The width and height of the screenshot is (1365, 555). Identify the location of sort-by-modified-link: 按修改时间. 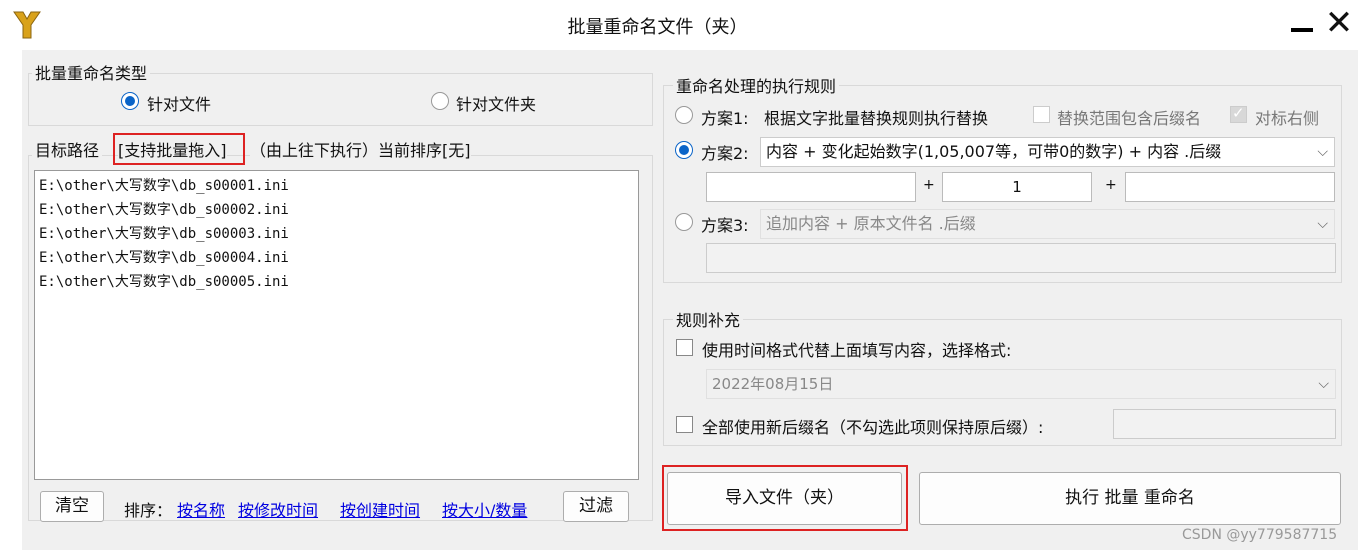
(278, 509).